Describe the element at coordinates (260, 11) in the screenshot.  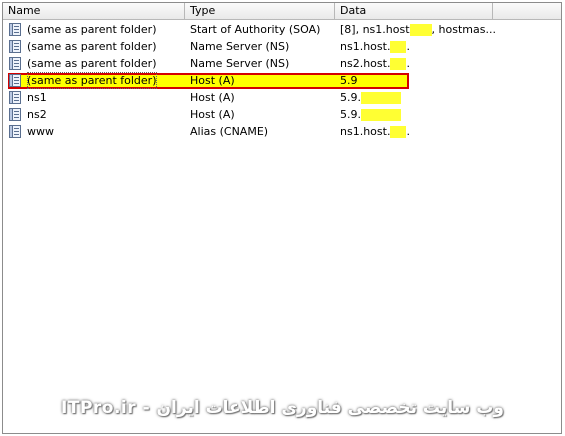
I see `column-header-type: Type` at that location.